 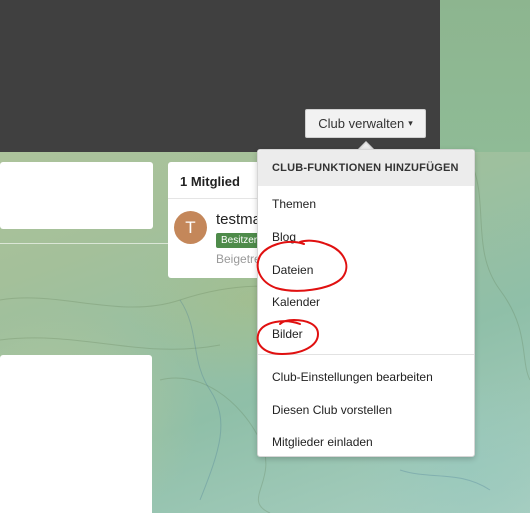 What do you see at coordinates (366, 168) in the screenshot?
I see `menu-section-title: CLUB-FUNKTIONEN HINZUFÜGEN` at bounding box center [366, 168].